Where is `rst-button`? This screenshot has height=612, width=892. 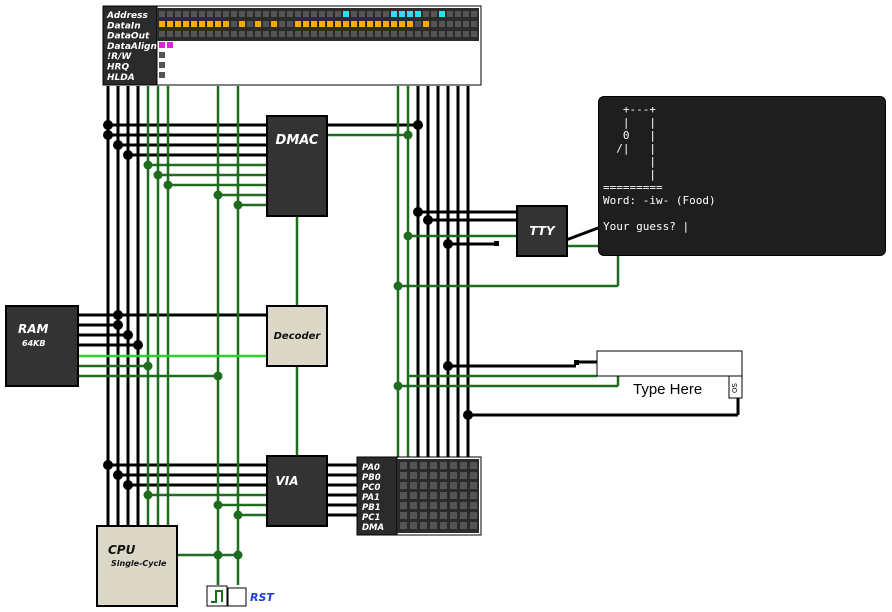 rst-button is located at coordinates (226, 596).